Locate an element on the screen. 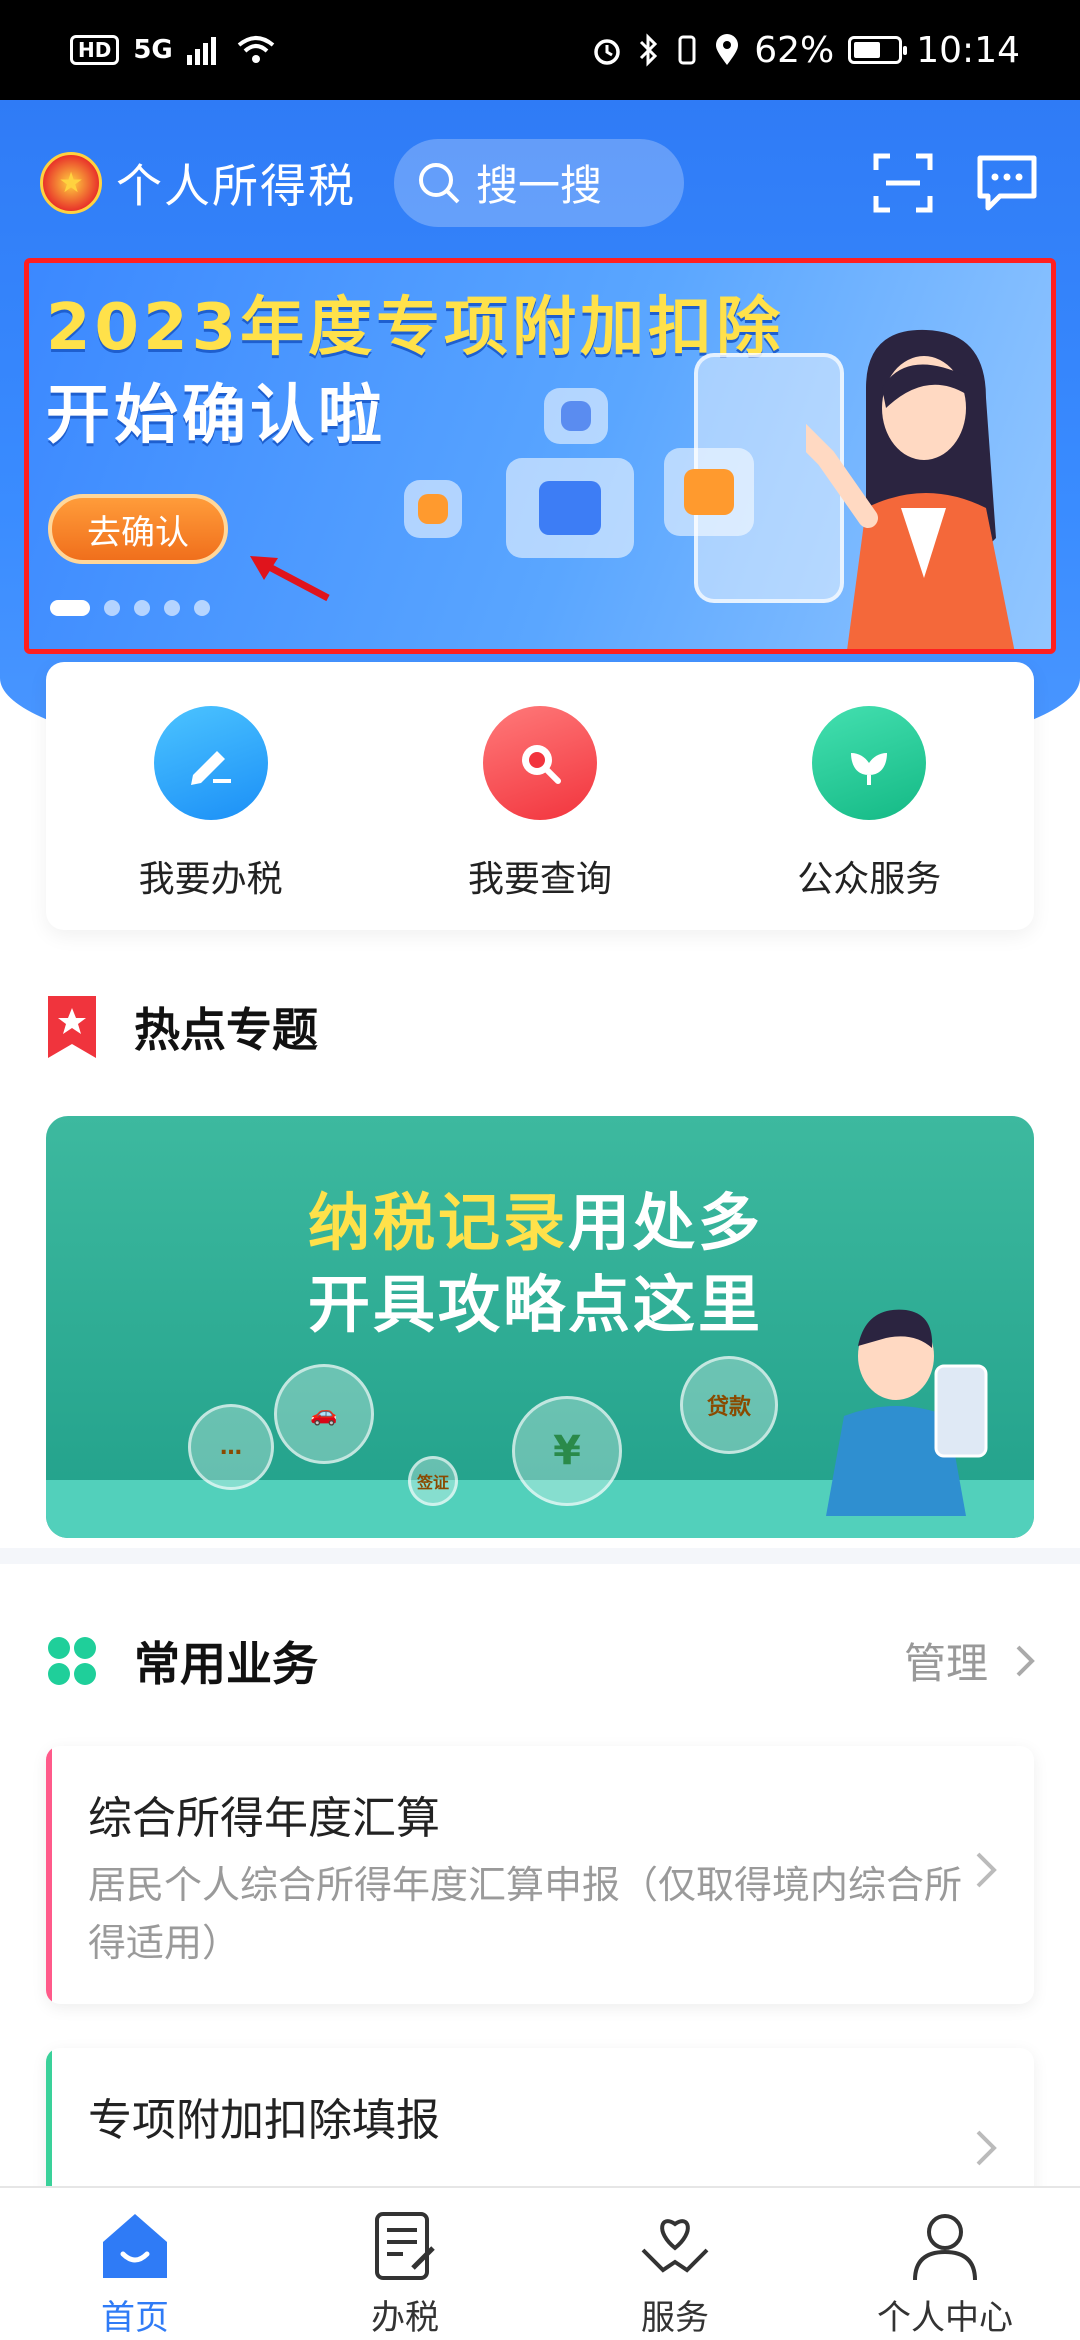 This screenshot has height=2340, width=1080. message-icon is located at coordinates (1007, 183).